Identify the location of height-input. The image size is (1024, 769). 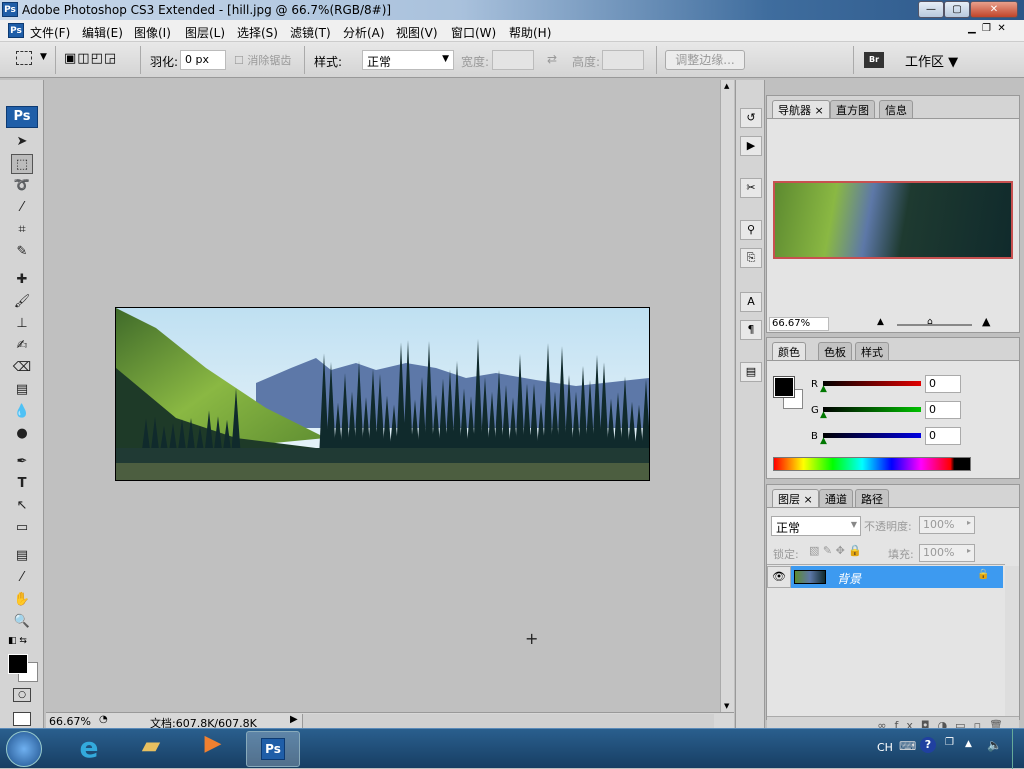
(623, 60).